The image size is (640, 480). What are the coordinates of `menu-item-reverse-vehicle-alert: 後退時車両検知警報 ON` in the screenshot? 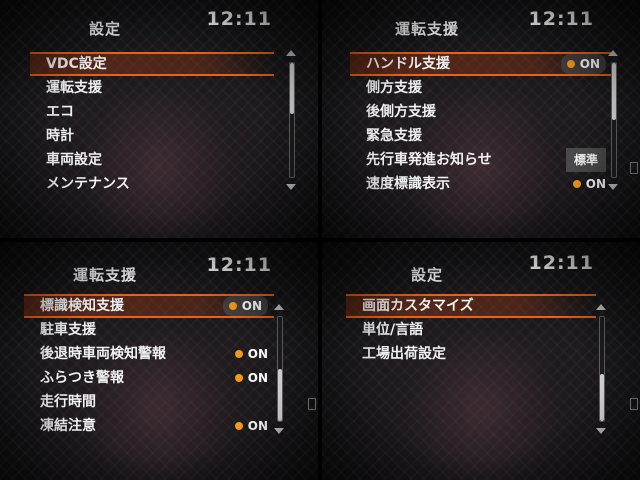 It's located at (149, 354).